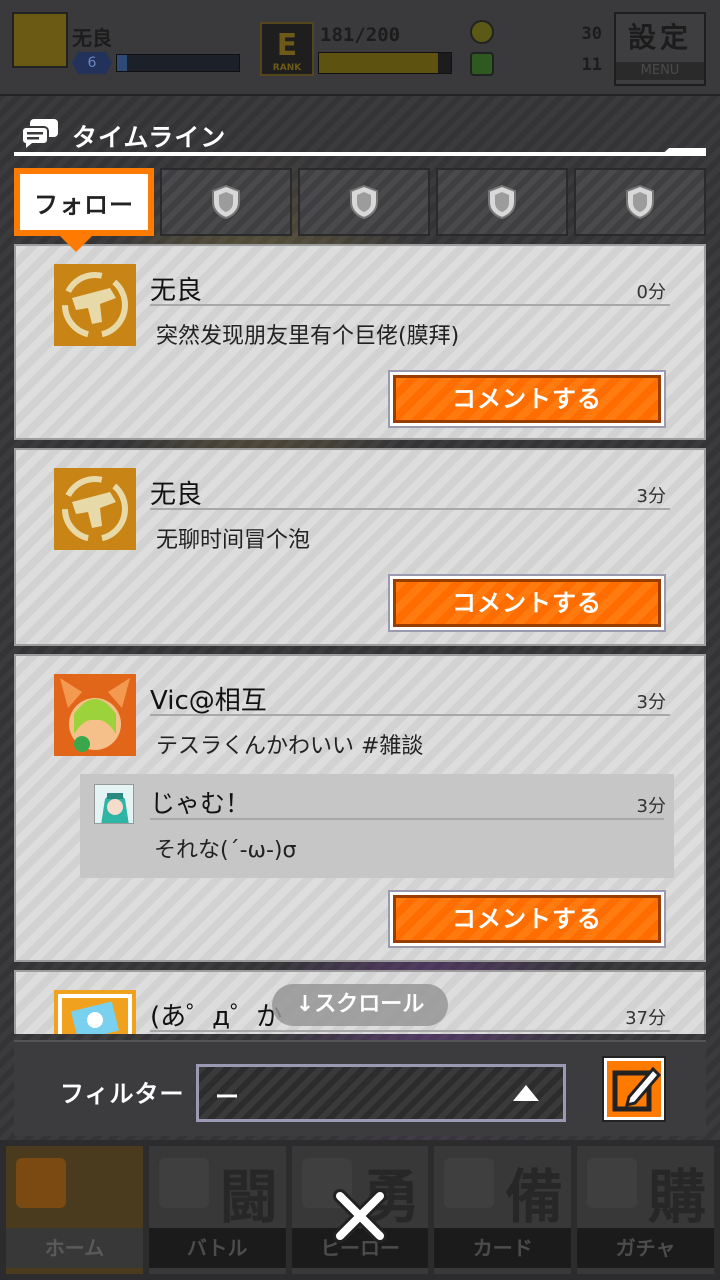  I want to click on rank-badge: E RANK, so click(287, 49).